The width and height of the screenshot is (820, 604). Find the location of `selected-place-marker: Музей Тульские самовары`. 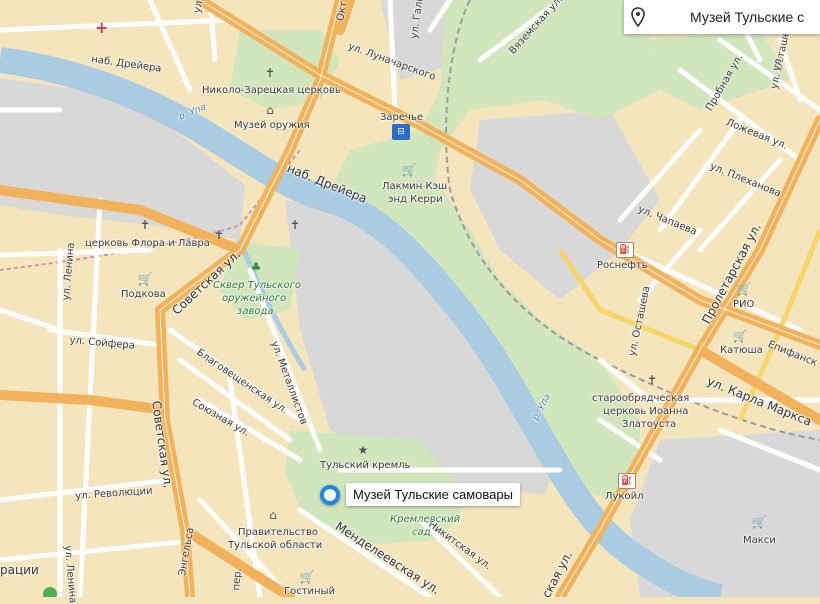

selected-place-marker: Музей Тульские самовары is located at coordinates (420, 494).